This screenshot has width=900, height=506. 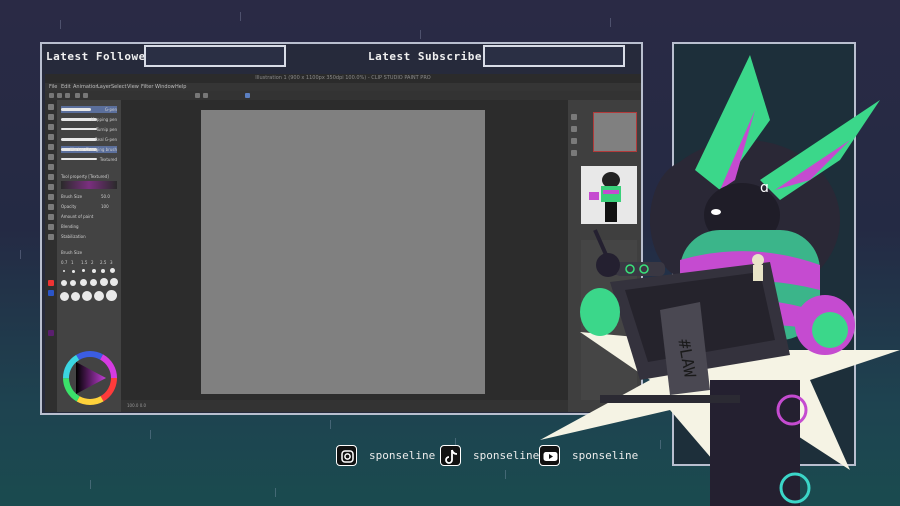 I want to click on menu-filter: Filter, so click(x=147, y=87).